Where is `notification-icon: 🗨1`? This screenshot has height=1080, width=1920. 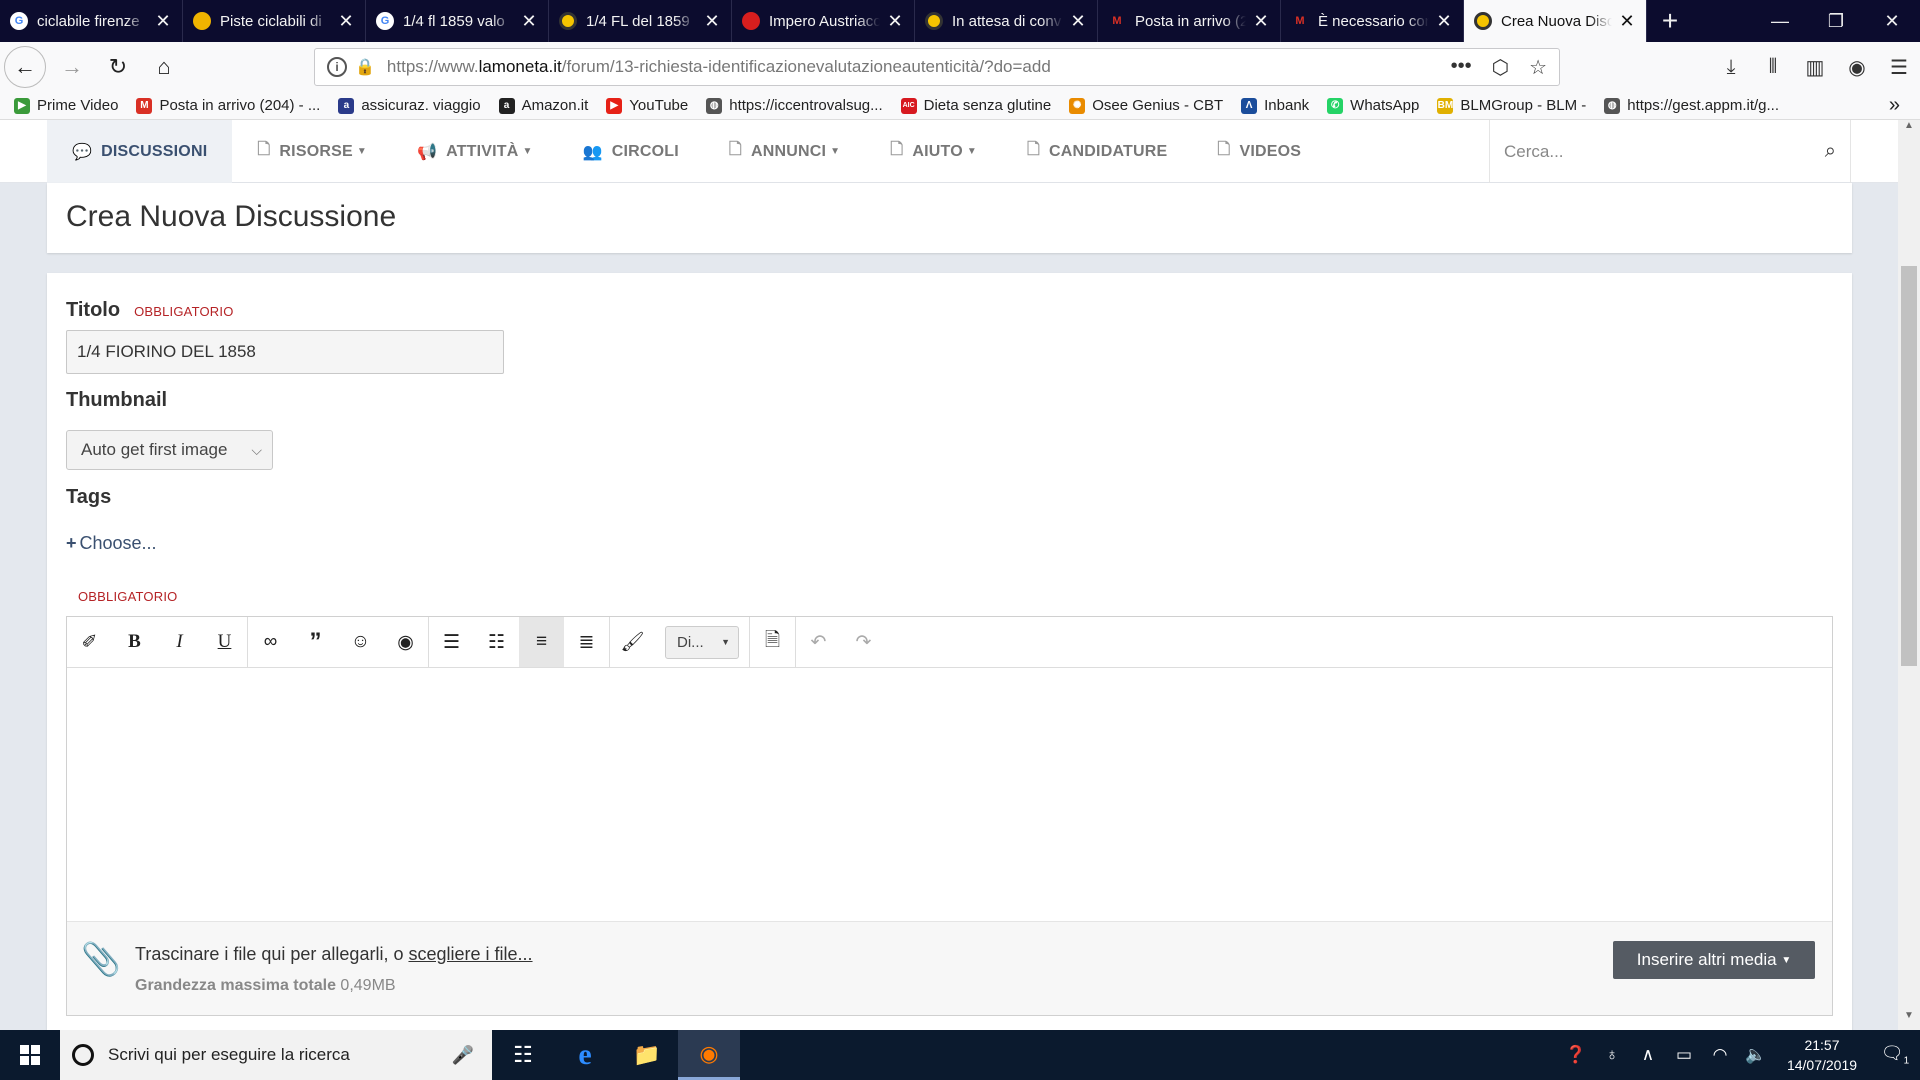 notification-icon: 🗨1 is located at coordinates (1895, 1055).